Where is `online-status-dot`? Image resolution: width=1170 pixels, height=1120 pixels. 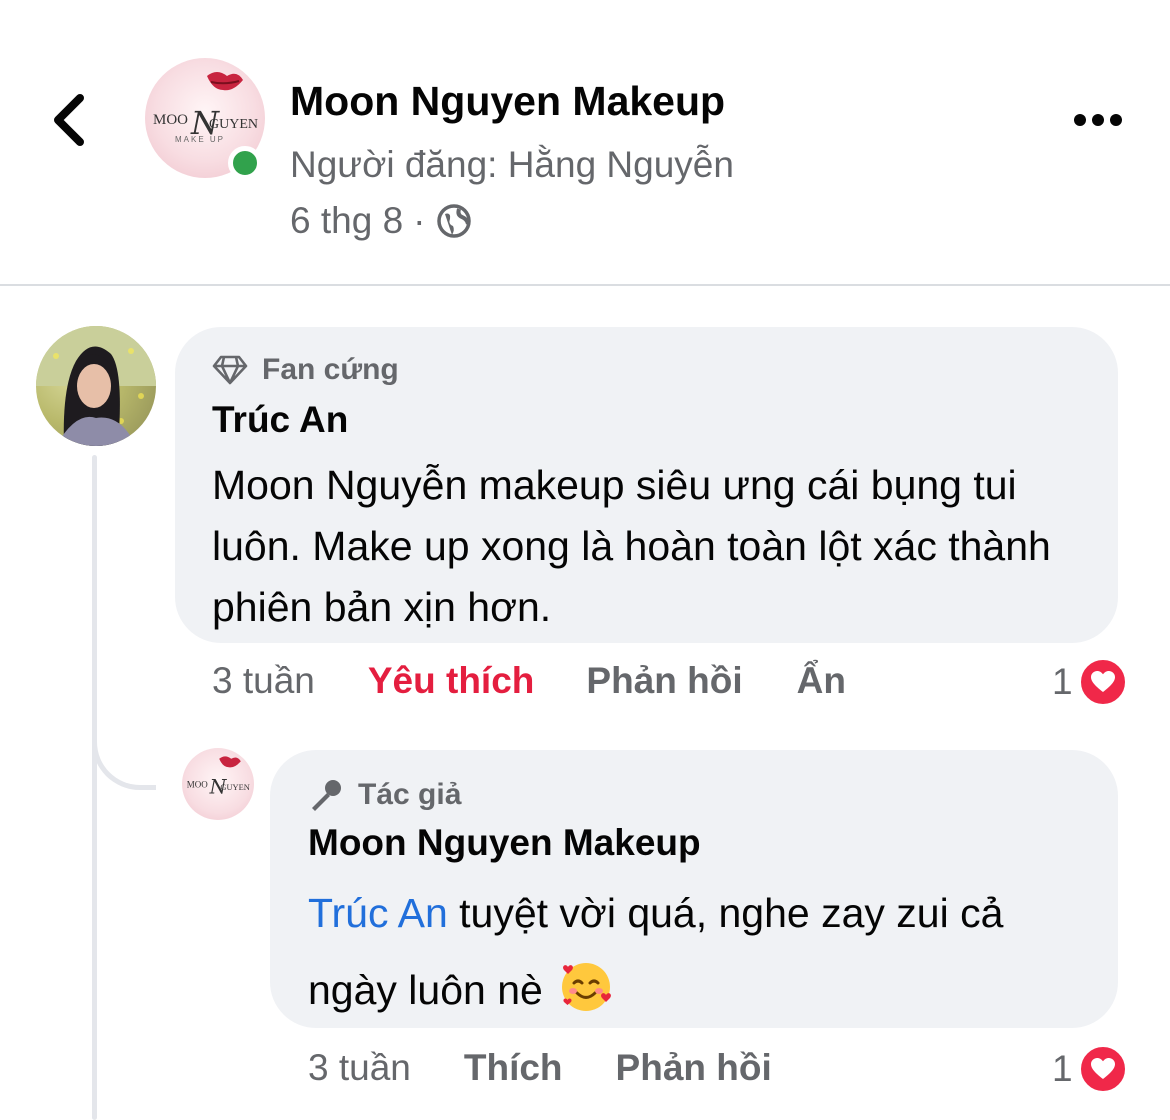 online-status-dot is located at coordinates (245, 163).